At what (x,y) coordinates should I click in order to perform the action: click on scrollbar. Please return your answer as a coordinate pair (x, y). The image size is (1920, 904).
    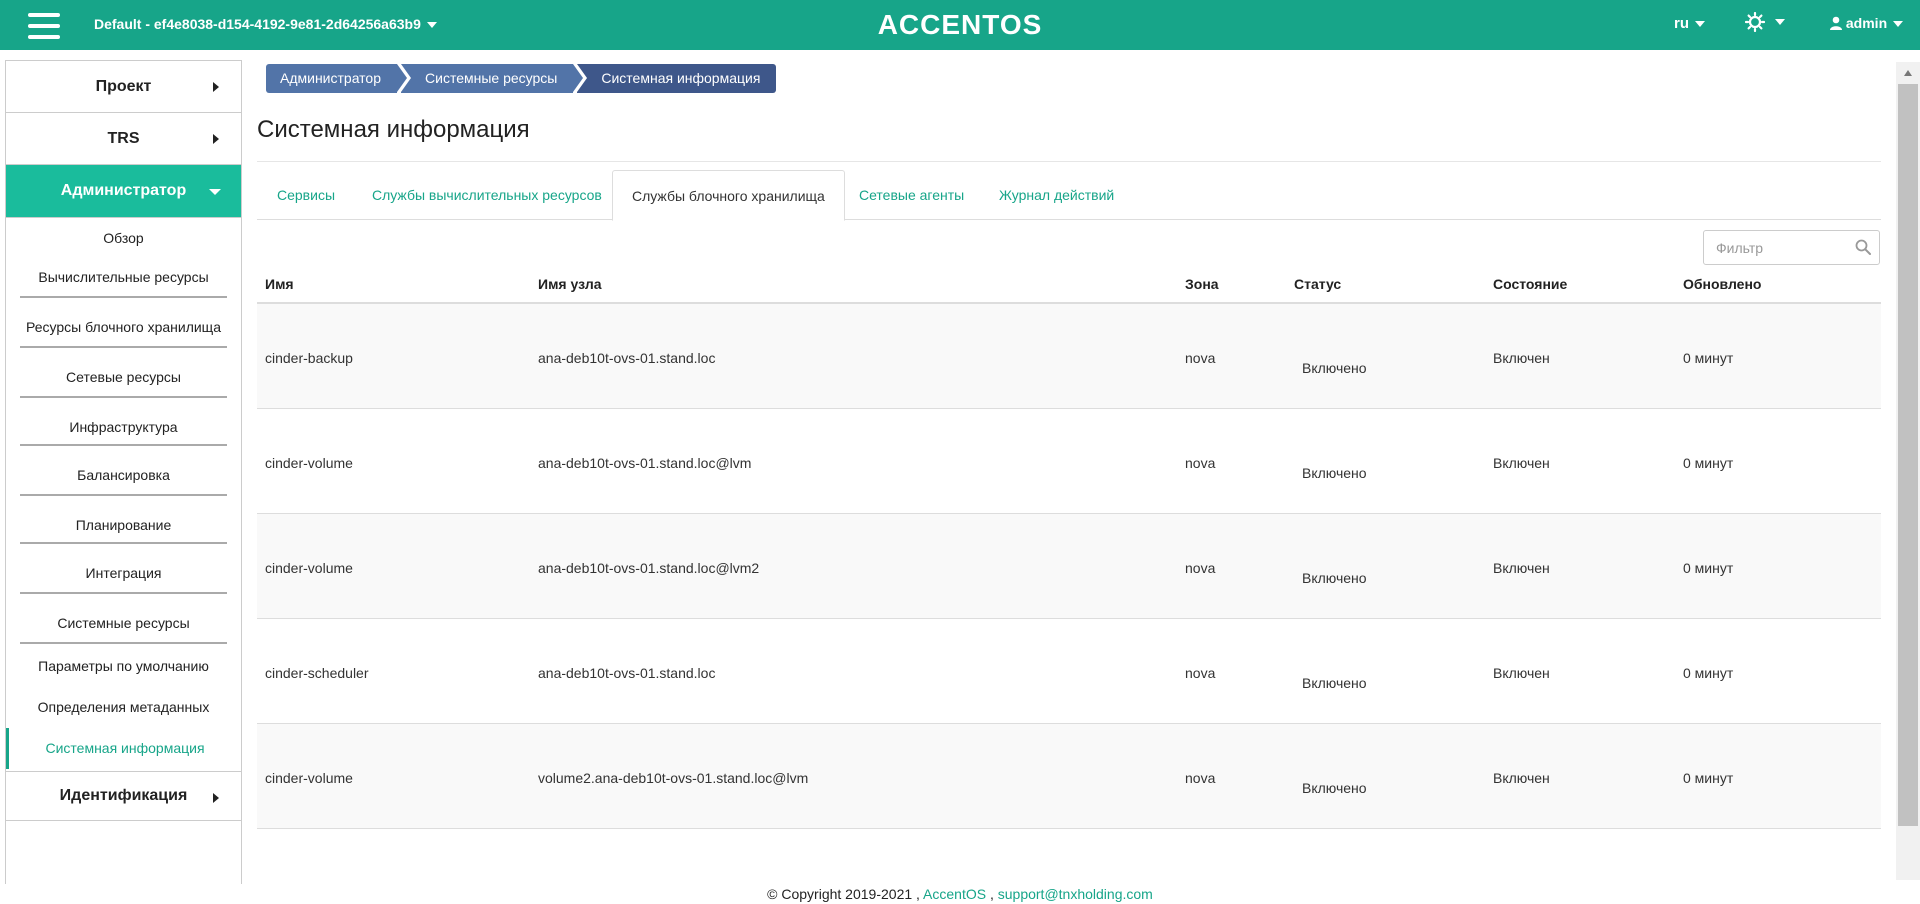
    Looking at the image, I should click on (1908, 471).